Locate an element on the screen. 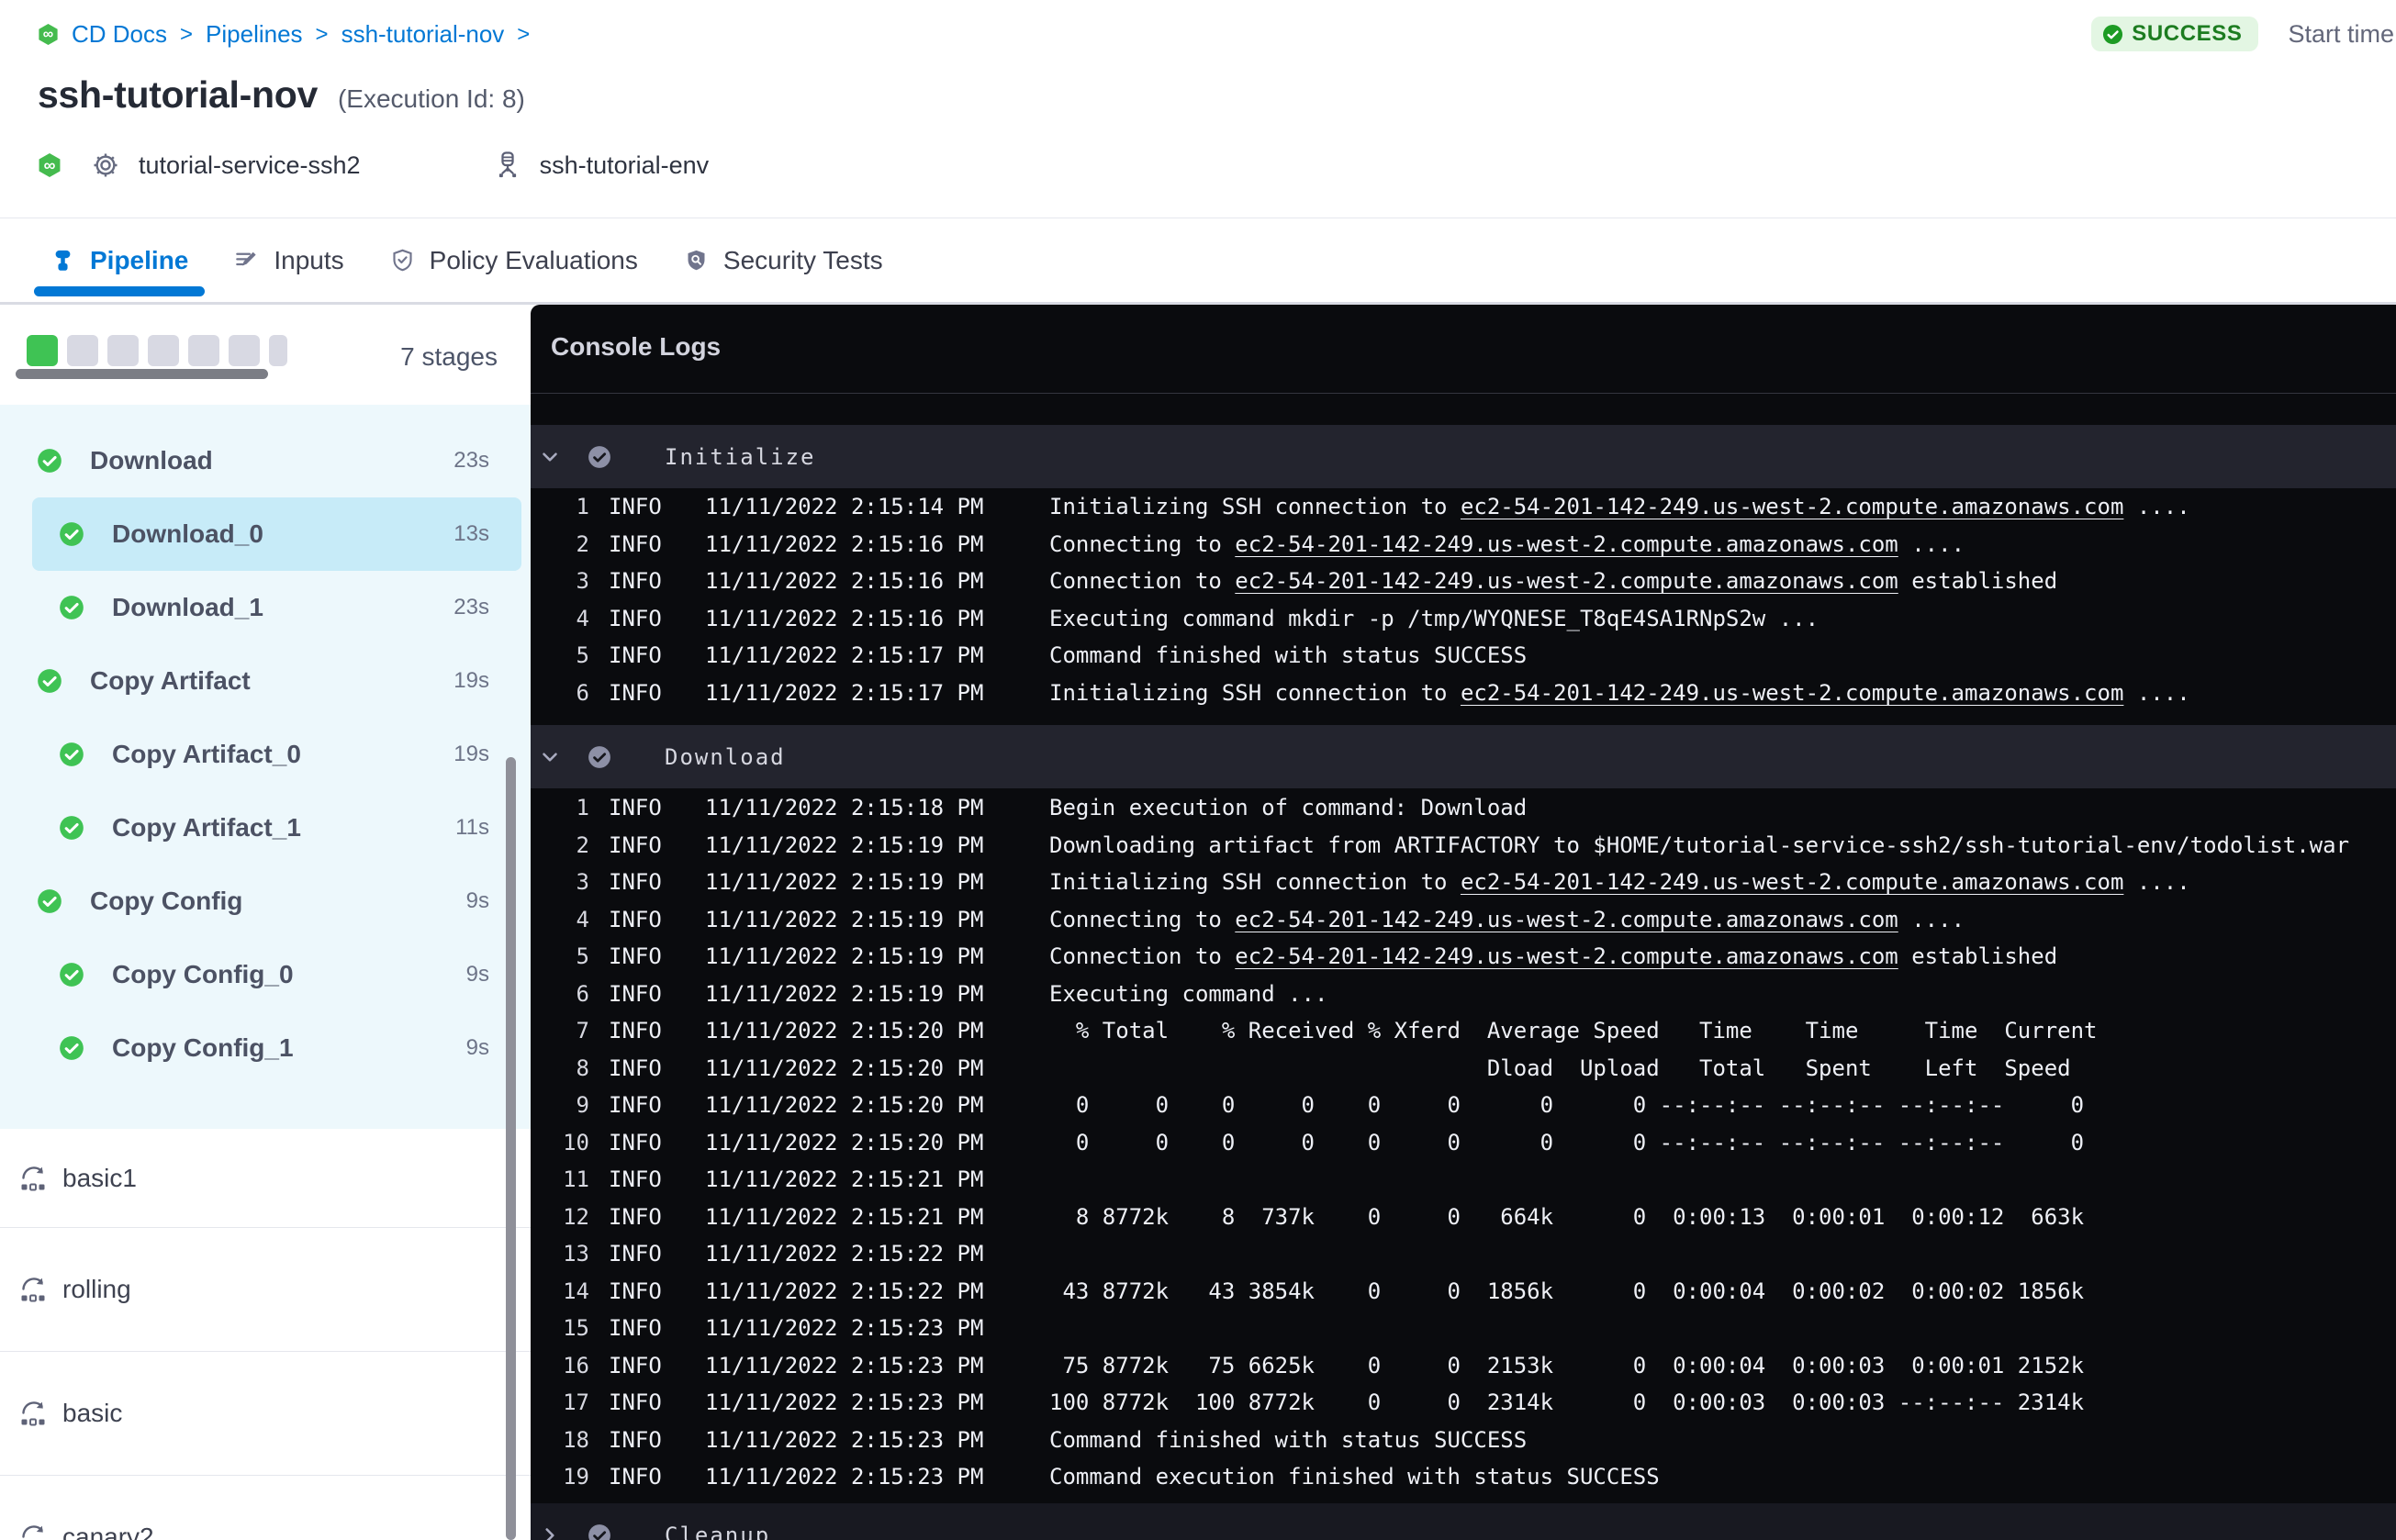 The image size is (2396, 1540). log-line-number: 6 is located at coordinates (583, 692).